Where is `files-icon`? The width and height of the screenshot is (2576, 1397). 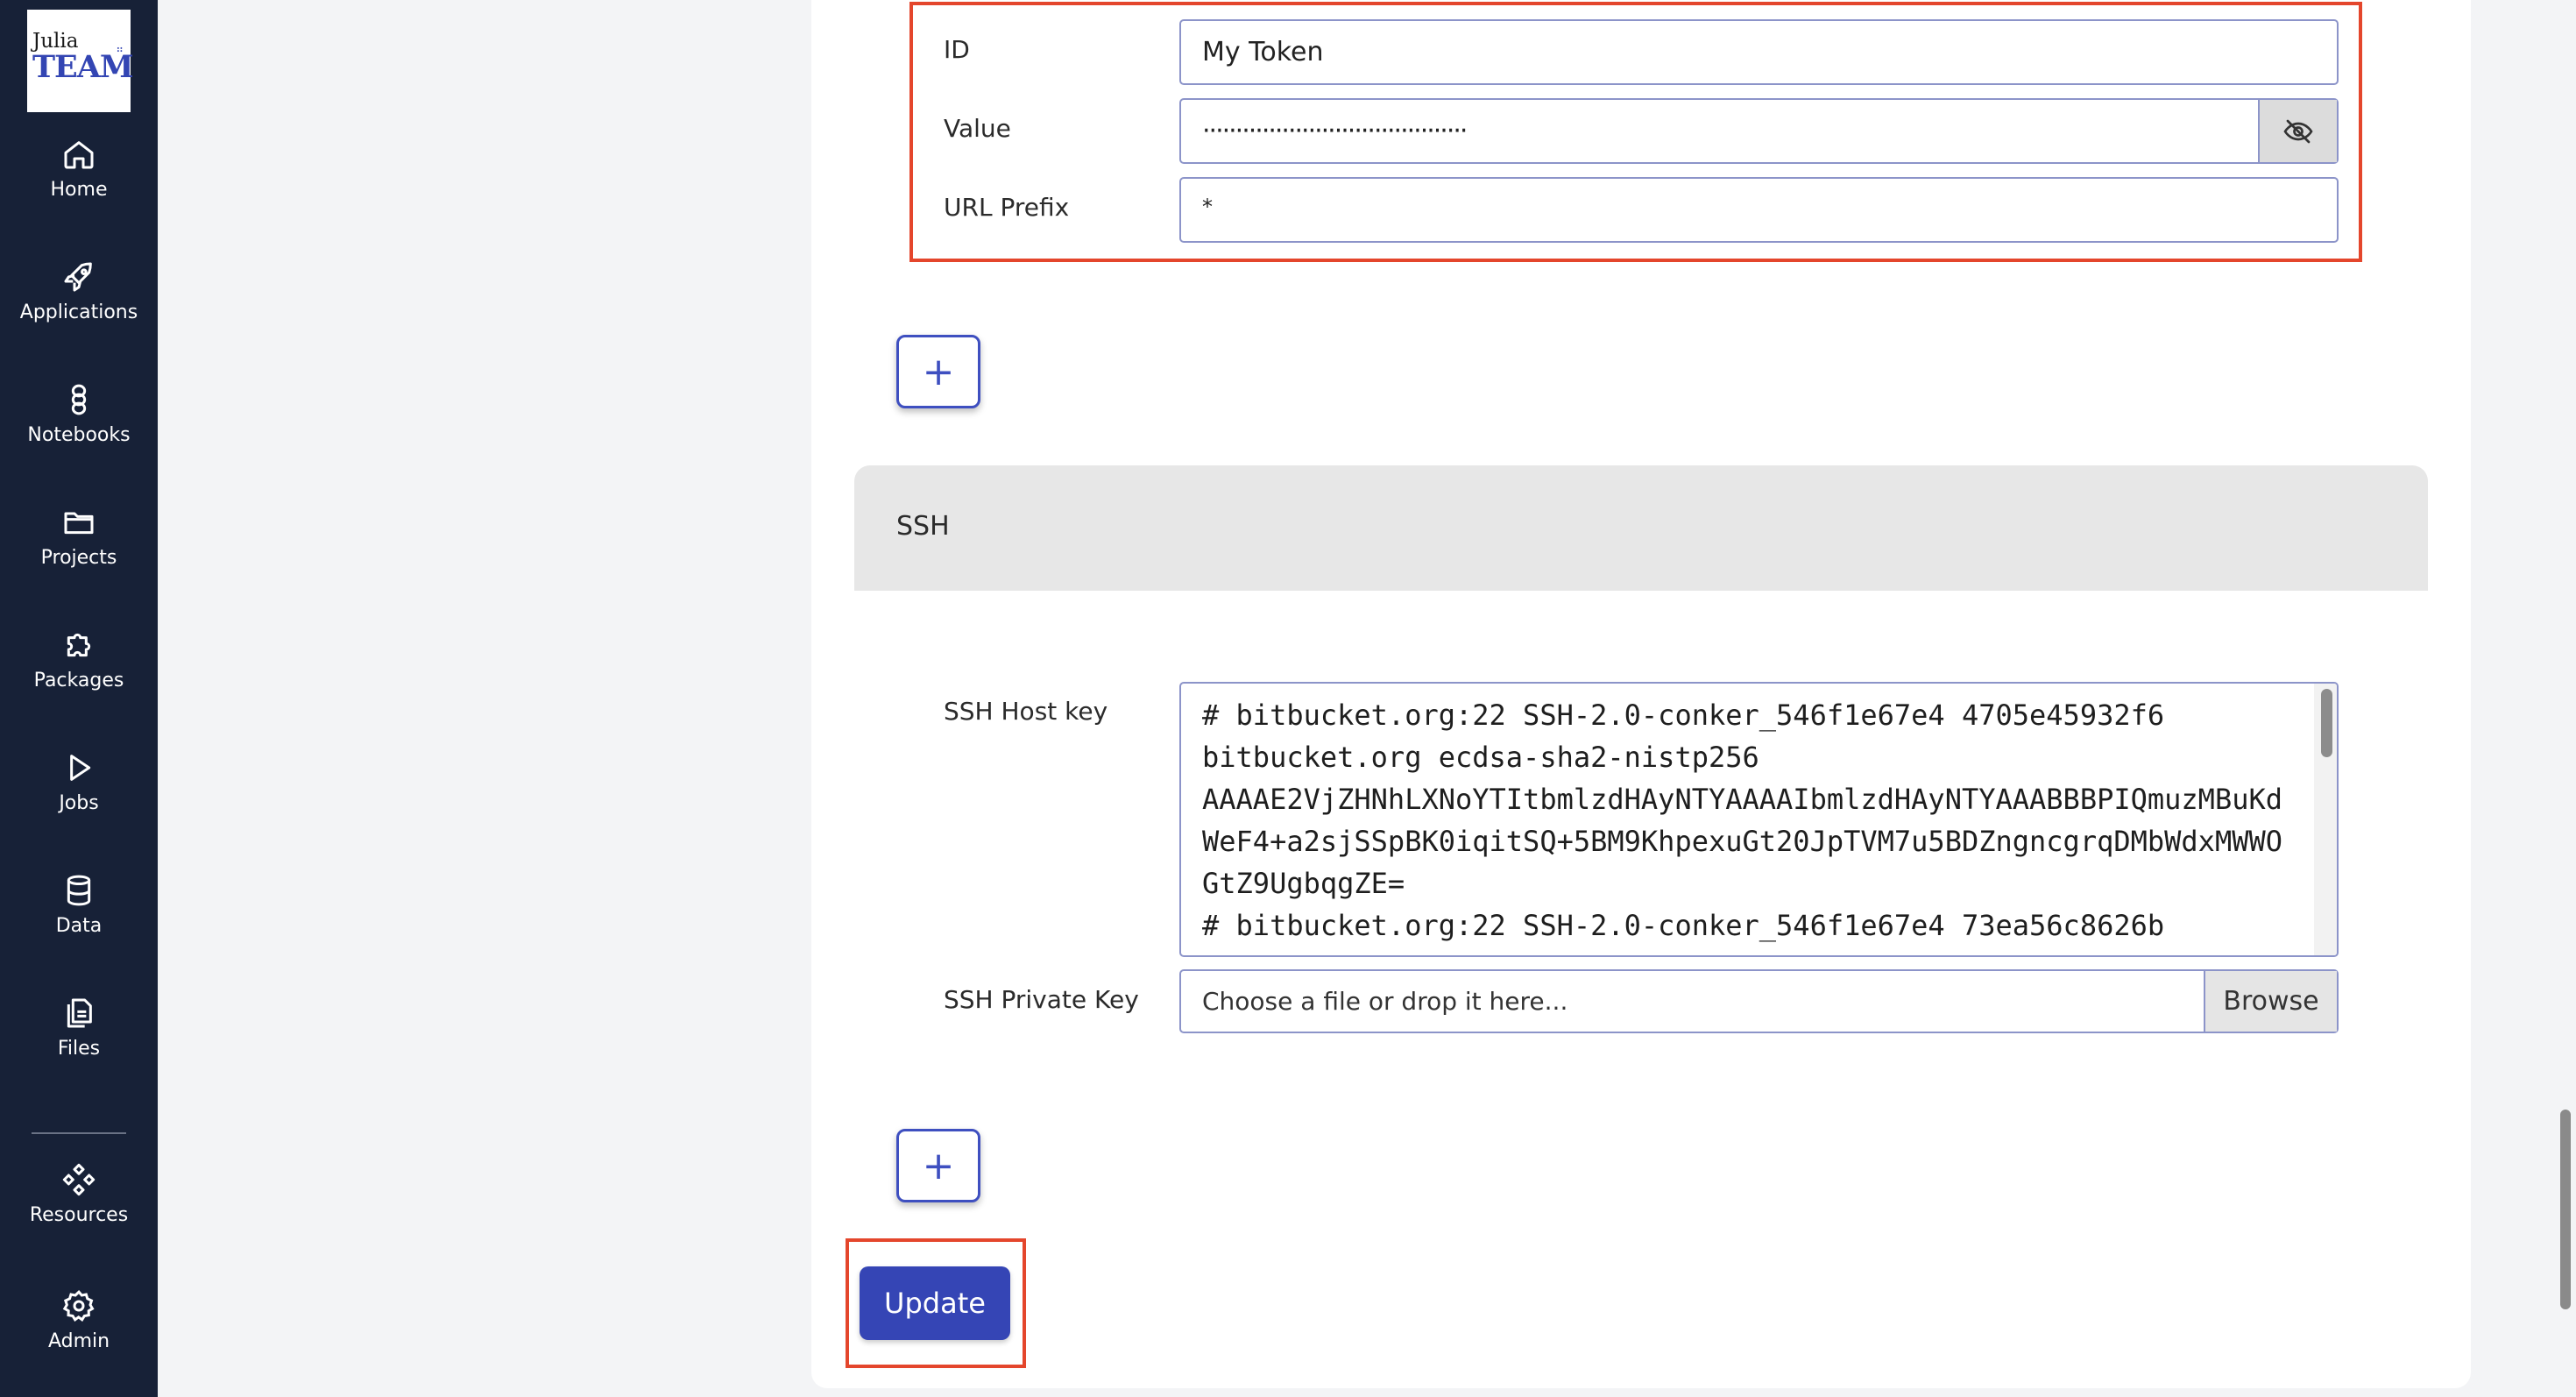 files-icon is located at coordinates (79, 1013).